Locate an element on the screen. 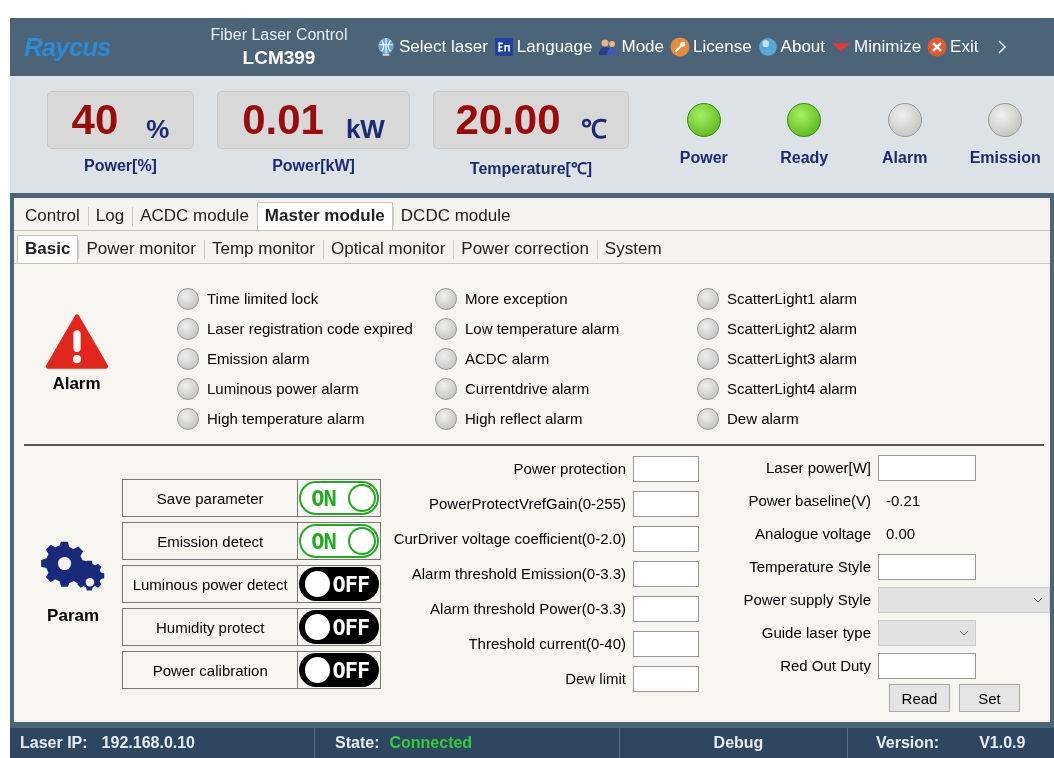 The width and height of the screenshot is (1054, 758). status-label: Version: is located at coordinates (908, 743).